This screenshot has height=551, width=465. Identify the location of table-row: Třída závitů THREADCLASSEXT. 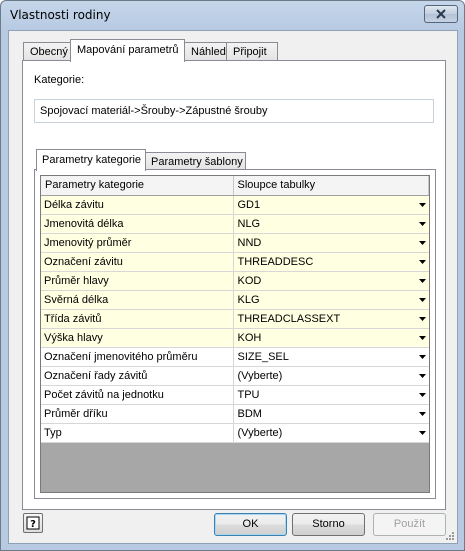
(235, 319).